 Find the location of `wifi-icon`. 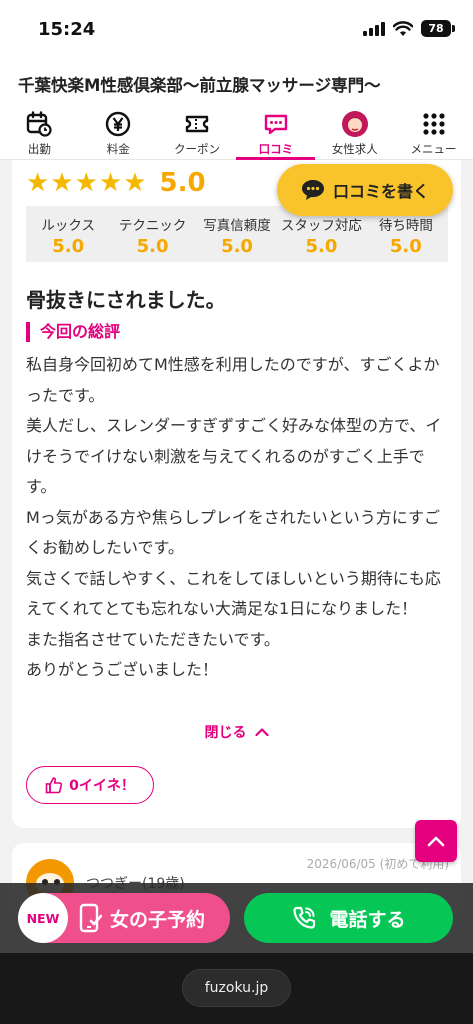

wifi-icon is located at coordinates (403, 28).